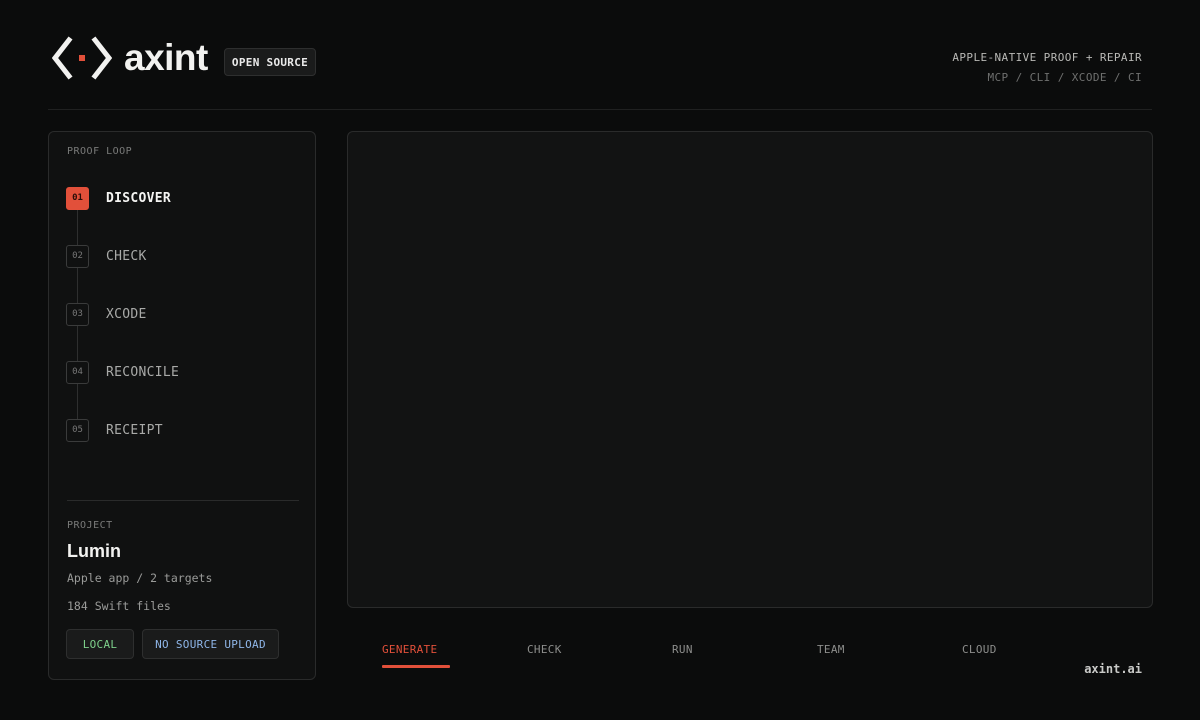  What do you see at coordinates (979, 649) in the screenshot?
I see `tab-cloud: CLOUD` at bounding box center [979, 649].